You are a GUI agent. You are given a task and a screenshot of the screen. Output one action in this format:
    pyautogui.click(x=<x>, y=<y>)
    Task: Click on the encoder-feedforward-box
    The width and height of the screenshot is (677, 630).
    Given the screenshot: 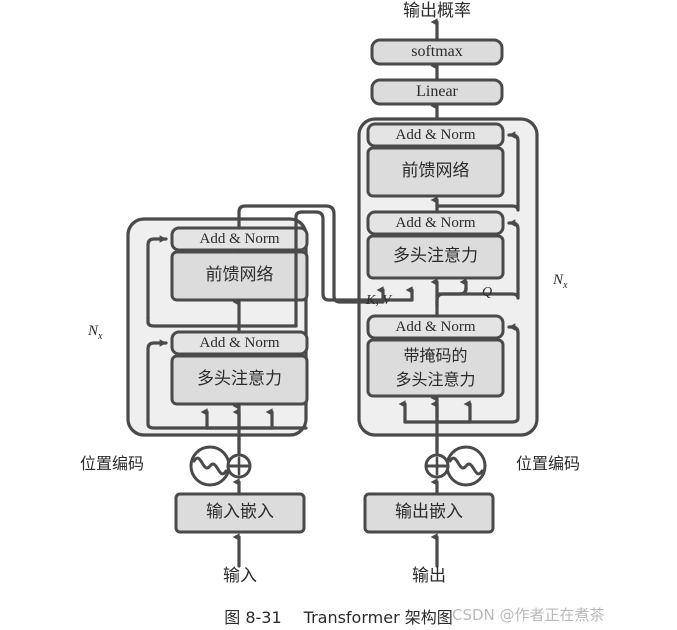 What is the action you would take?
    pyautogui.click(x=239, y=276)
    